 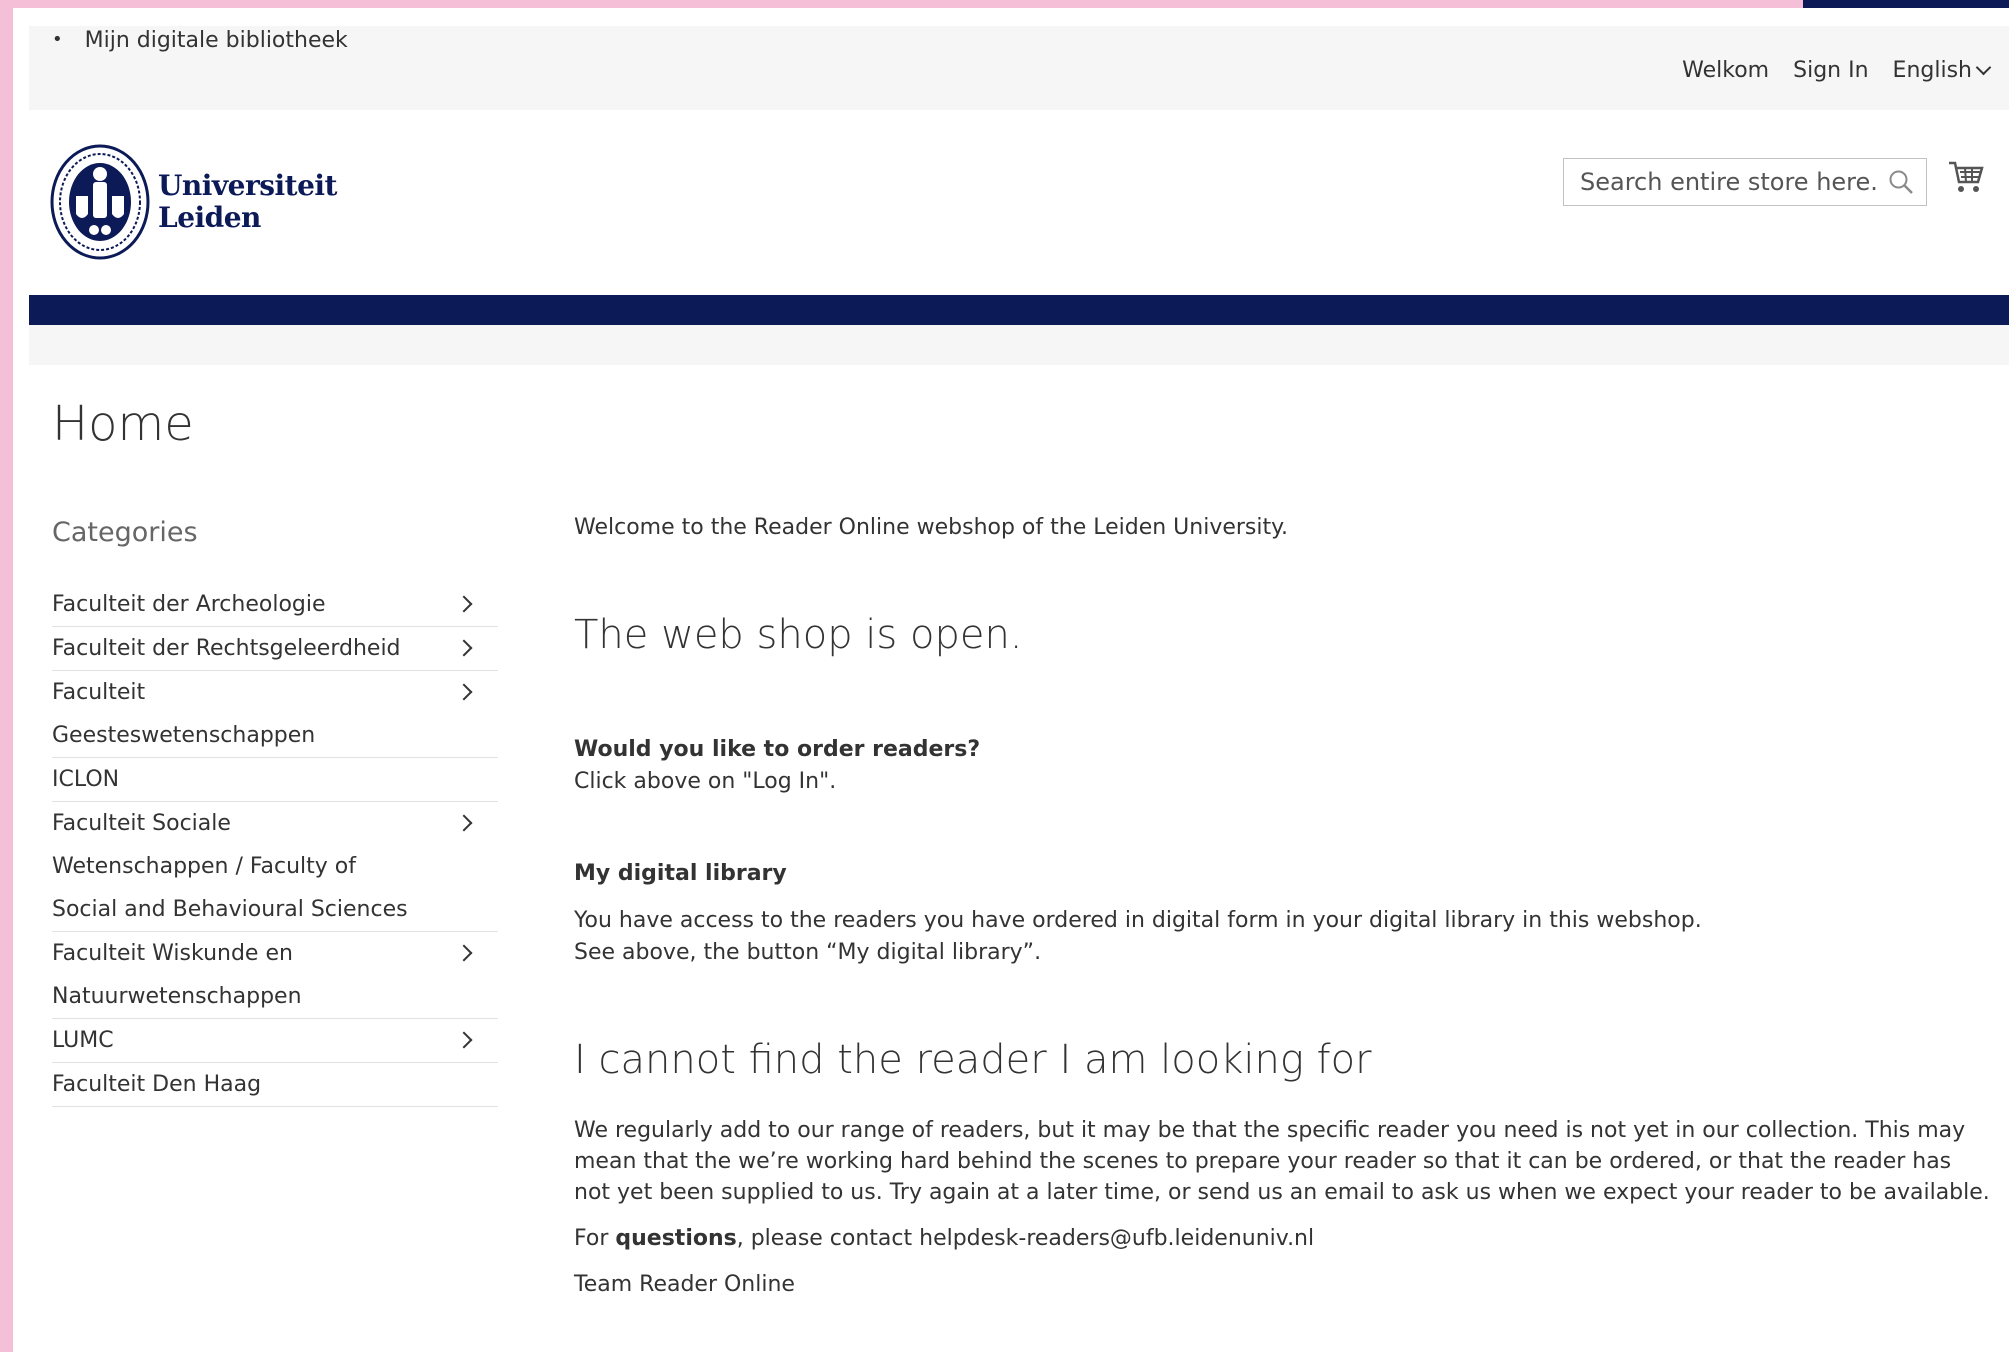 I want to click on page-title: Home, so click(x=123, y=424).